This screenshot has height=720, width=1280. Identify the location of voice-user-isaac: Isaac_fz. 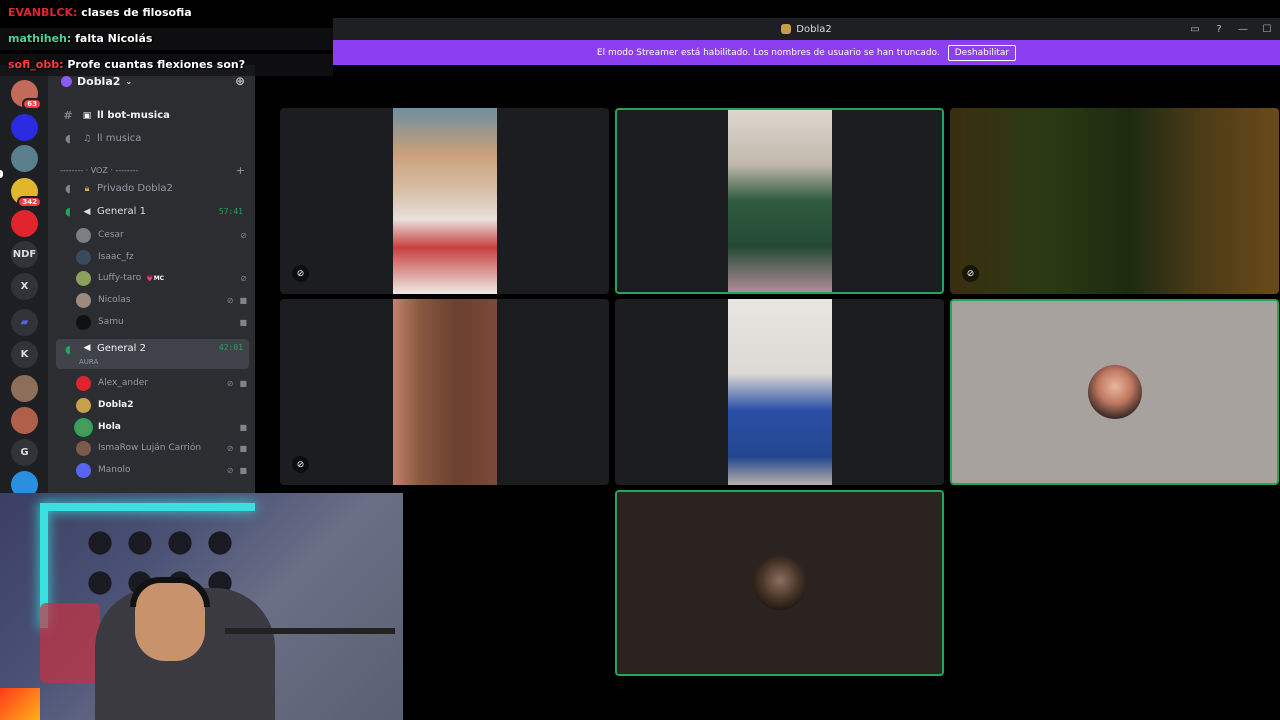
(162, 257).